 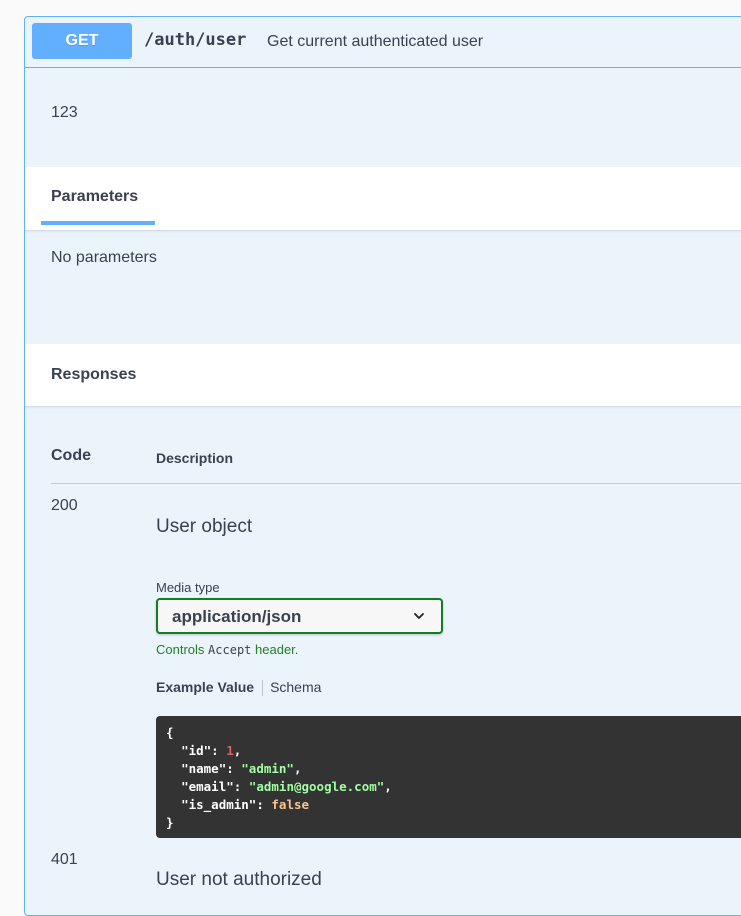 What do you see at coordinates (98, 223) in the screenshot?
I see `tab-parameters-active-indicator` at bounding box center [98, 223].